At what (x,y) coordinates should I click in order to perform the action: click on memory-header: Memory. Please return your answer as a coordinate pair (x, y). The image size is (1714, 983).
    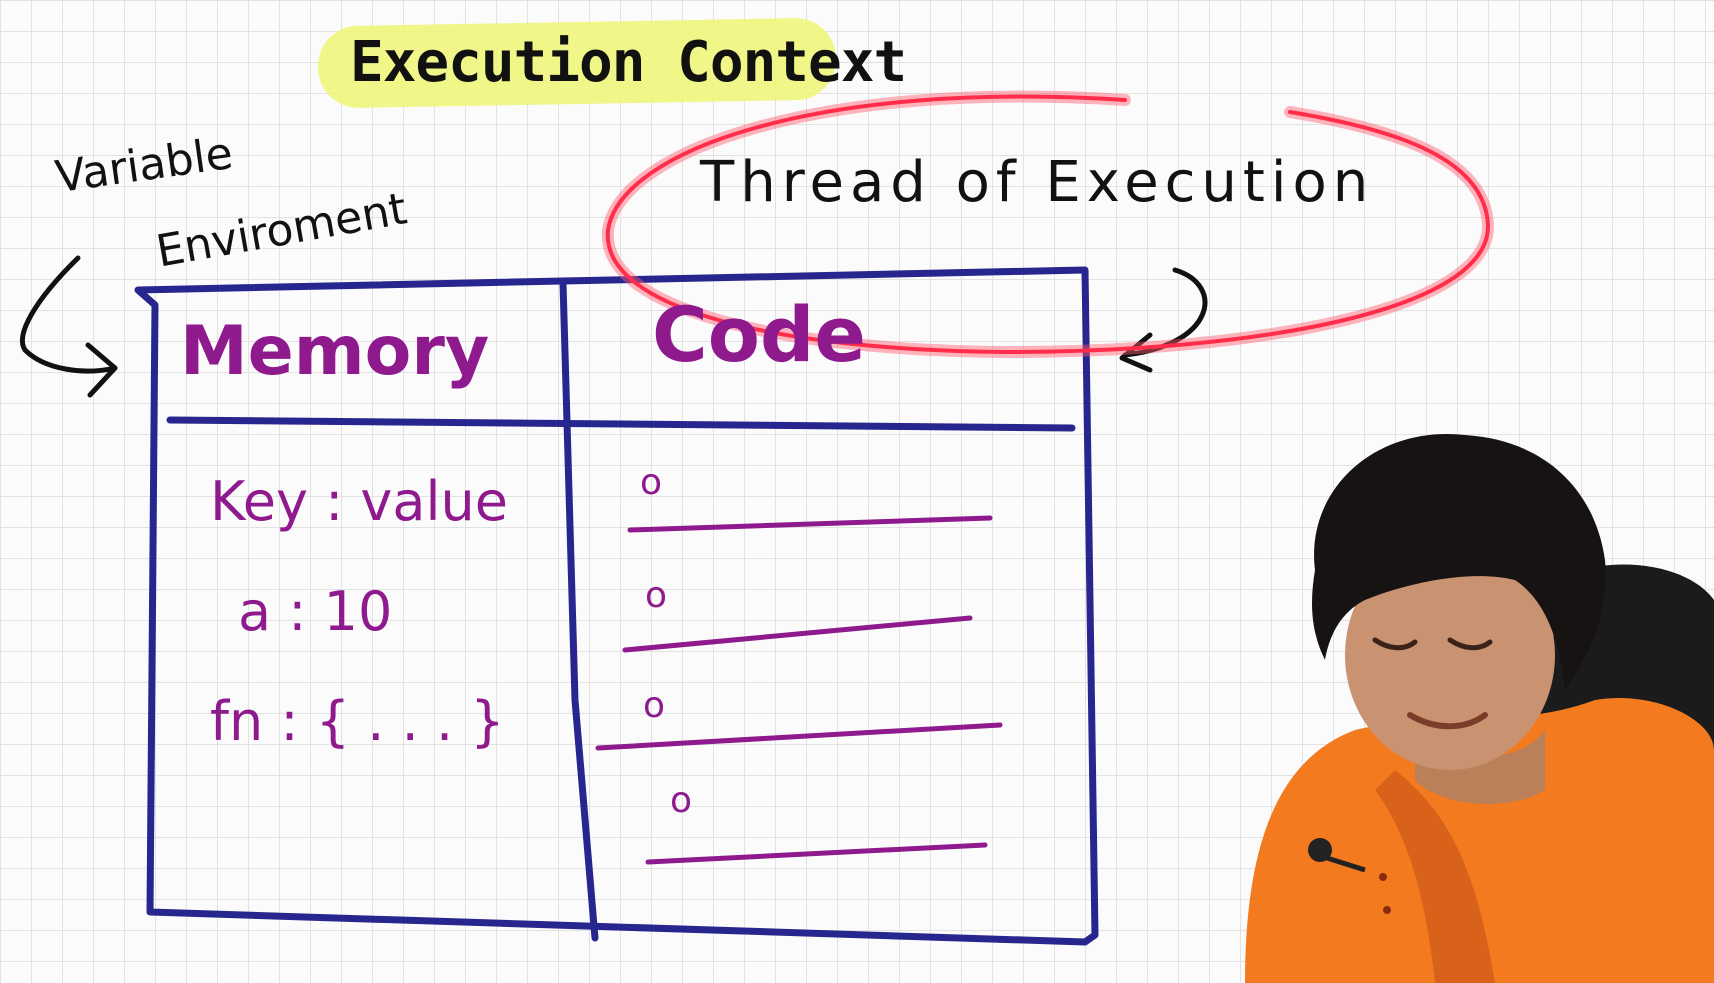
    Looking at the image, I should click on (335, 351).